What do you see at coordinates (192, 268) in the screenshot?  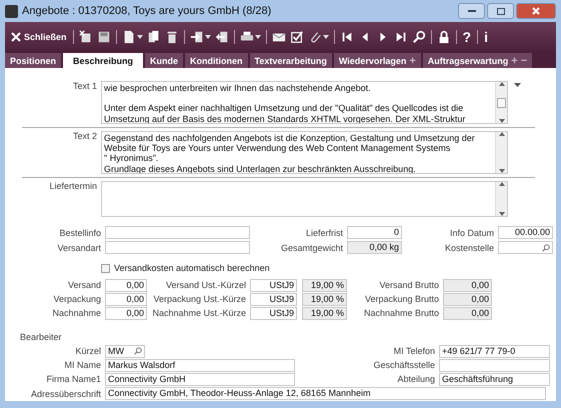 I see `checkbox-label: Versandkosten automatisch berechnen` at bounding box center [192, 268].